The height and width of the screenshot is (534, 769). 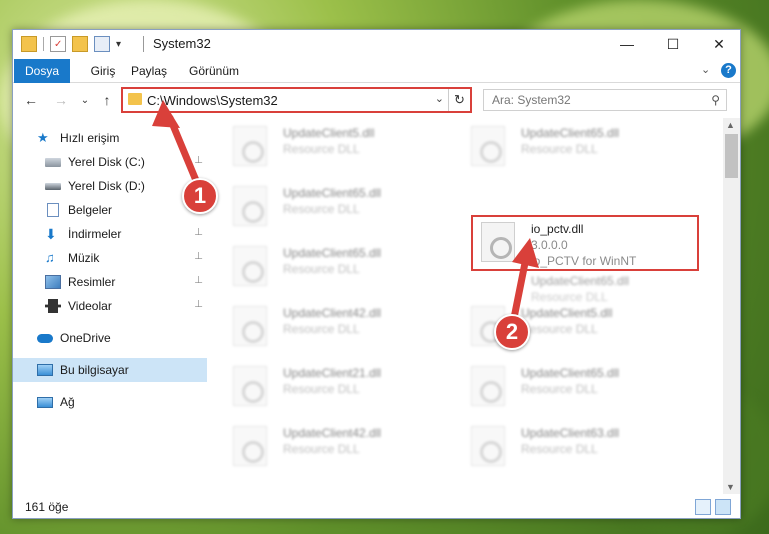 I want to click on sidebar-item-label: OneDrive, so click(x=85, y=338).